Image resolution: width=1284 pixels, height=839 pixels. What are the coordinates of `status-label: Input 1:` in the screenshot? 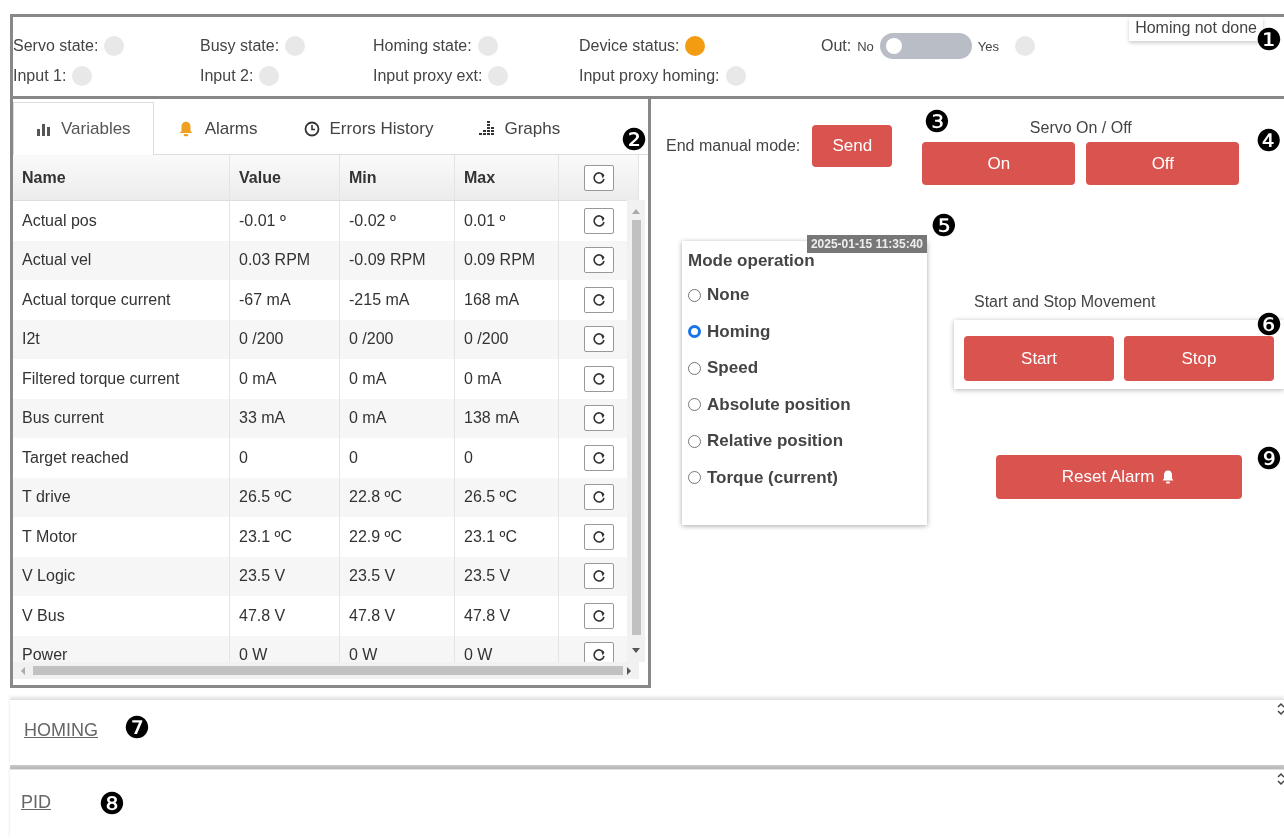 It's located at (40, 76).